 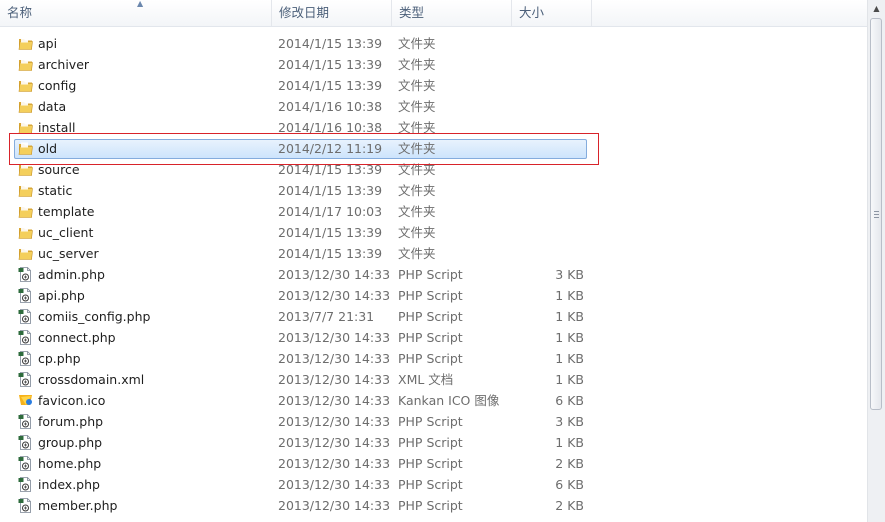 I want to click on file-name: forum.php, so click(x=71, y=421).